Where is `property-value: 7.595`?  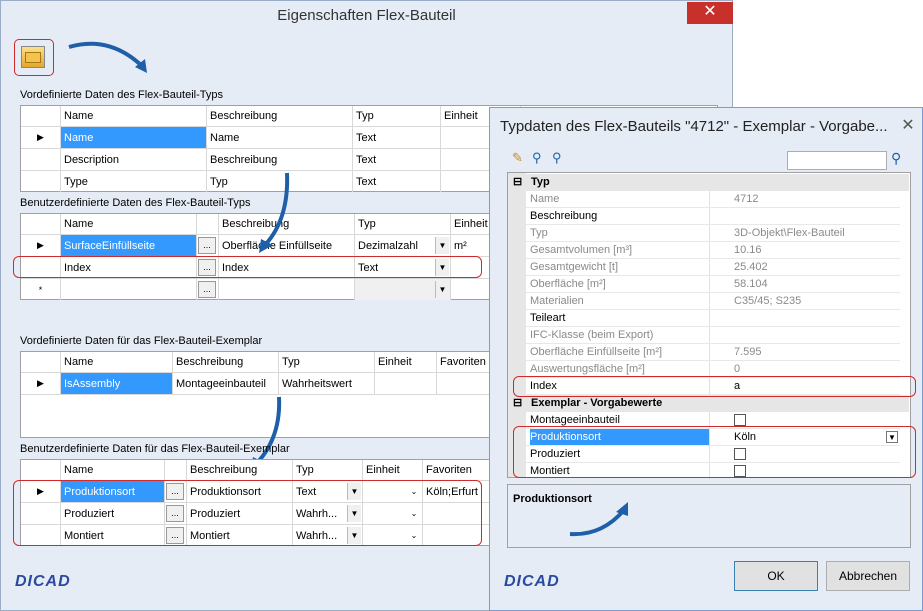
property-value: 7.595 is located at coordinates (814, 352).